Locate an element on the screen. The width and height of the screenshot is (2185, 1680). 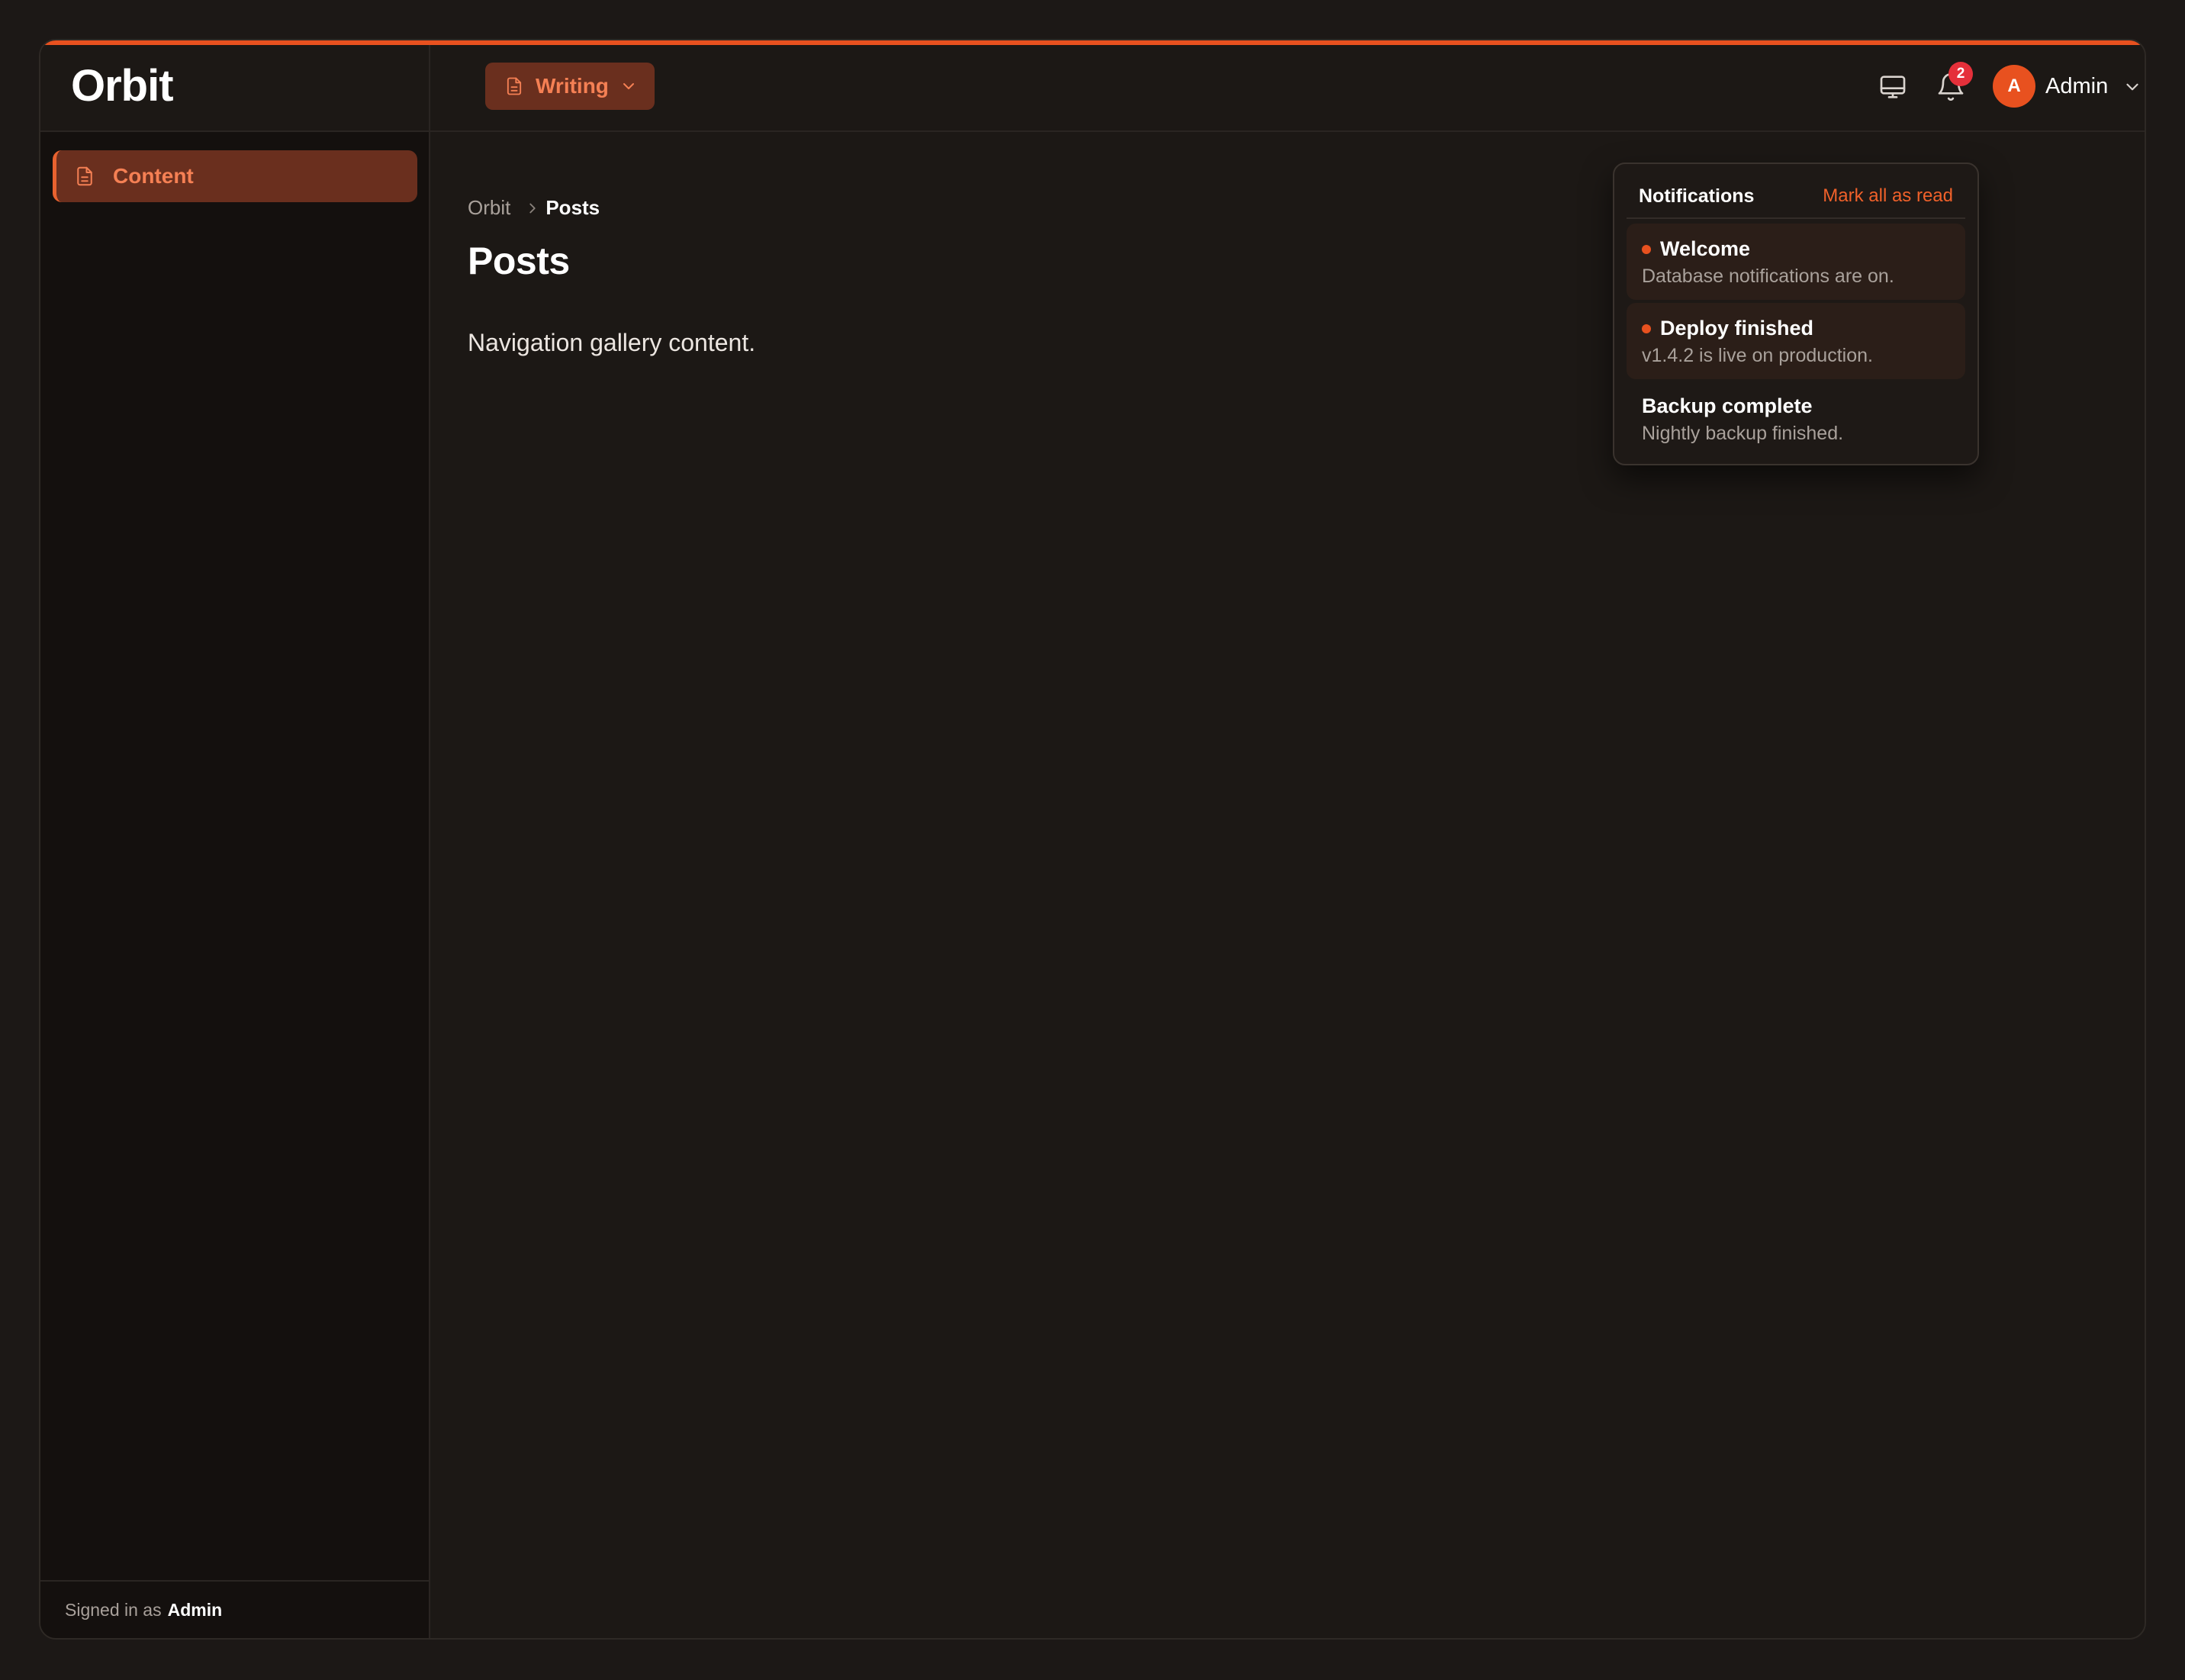
notifications-title: Notifications is located at coordinates (1697, 196).